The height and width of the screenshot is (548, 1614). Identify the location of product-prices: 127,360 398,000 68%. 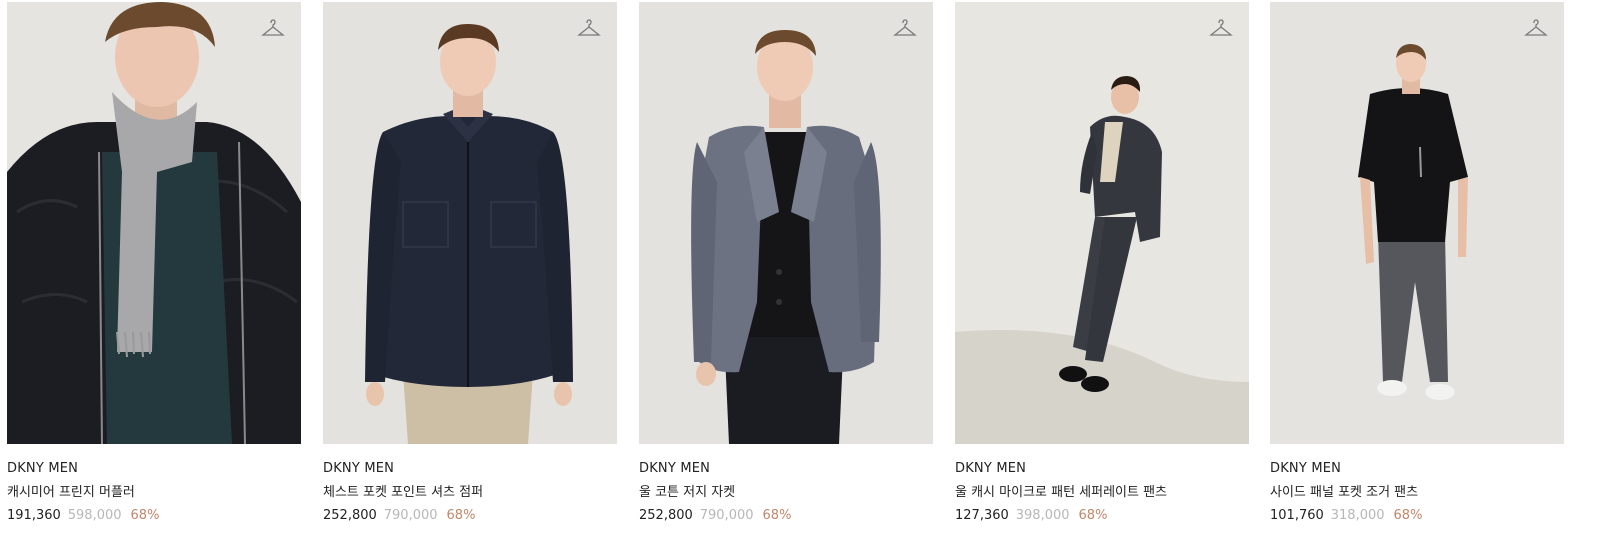
(1102, 515).